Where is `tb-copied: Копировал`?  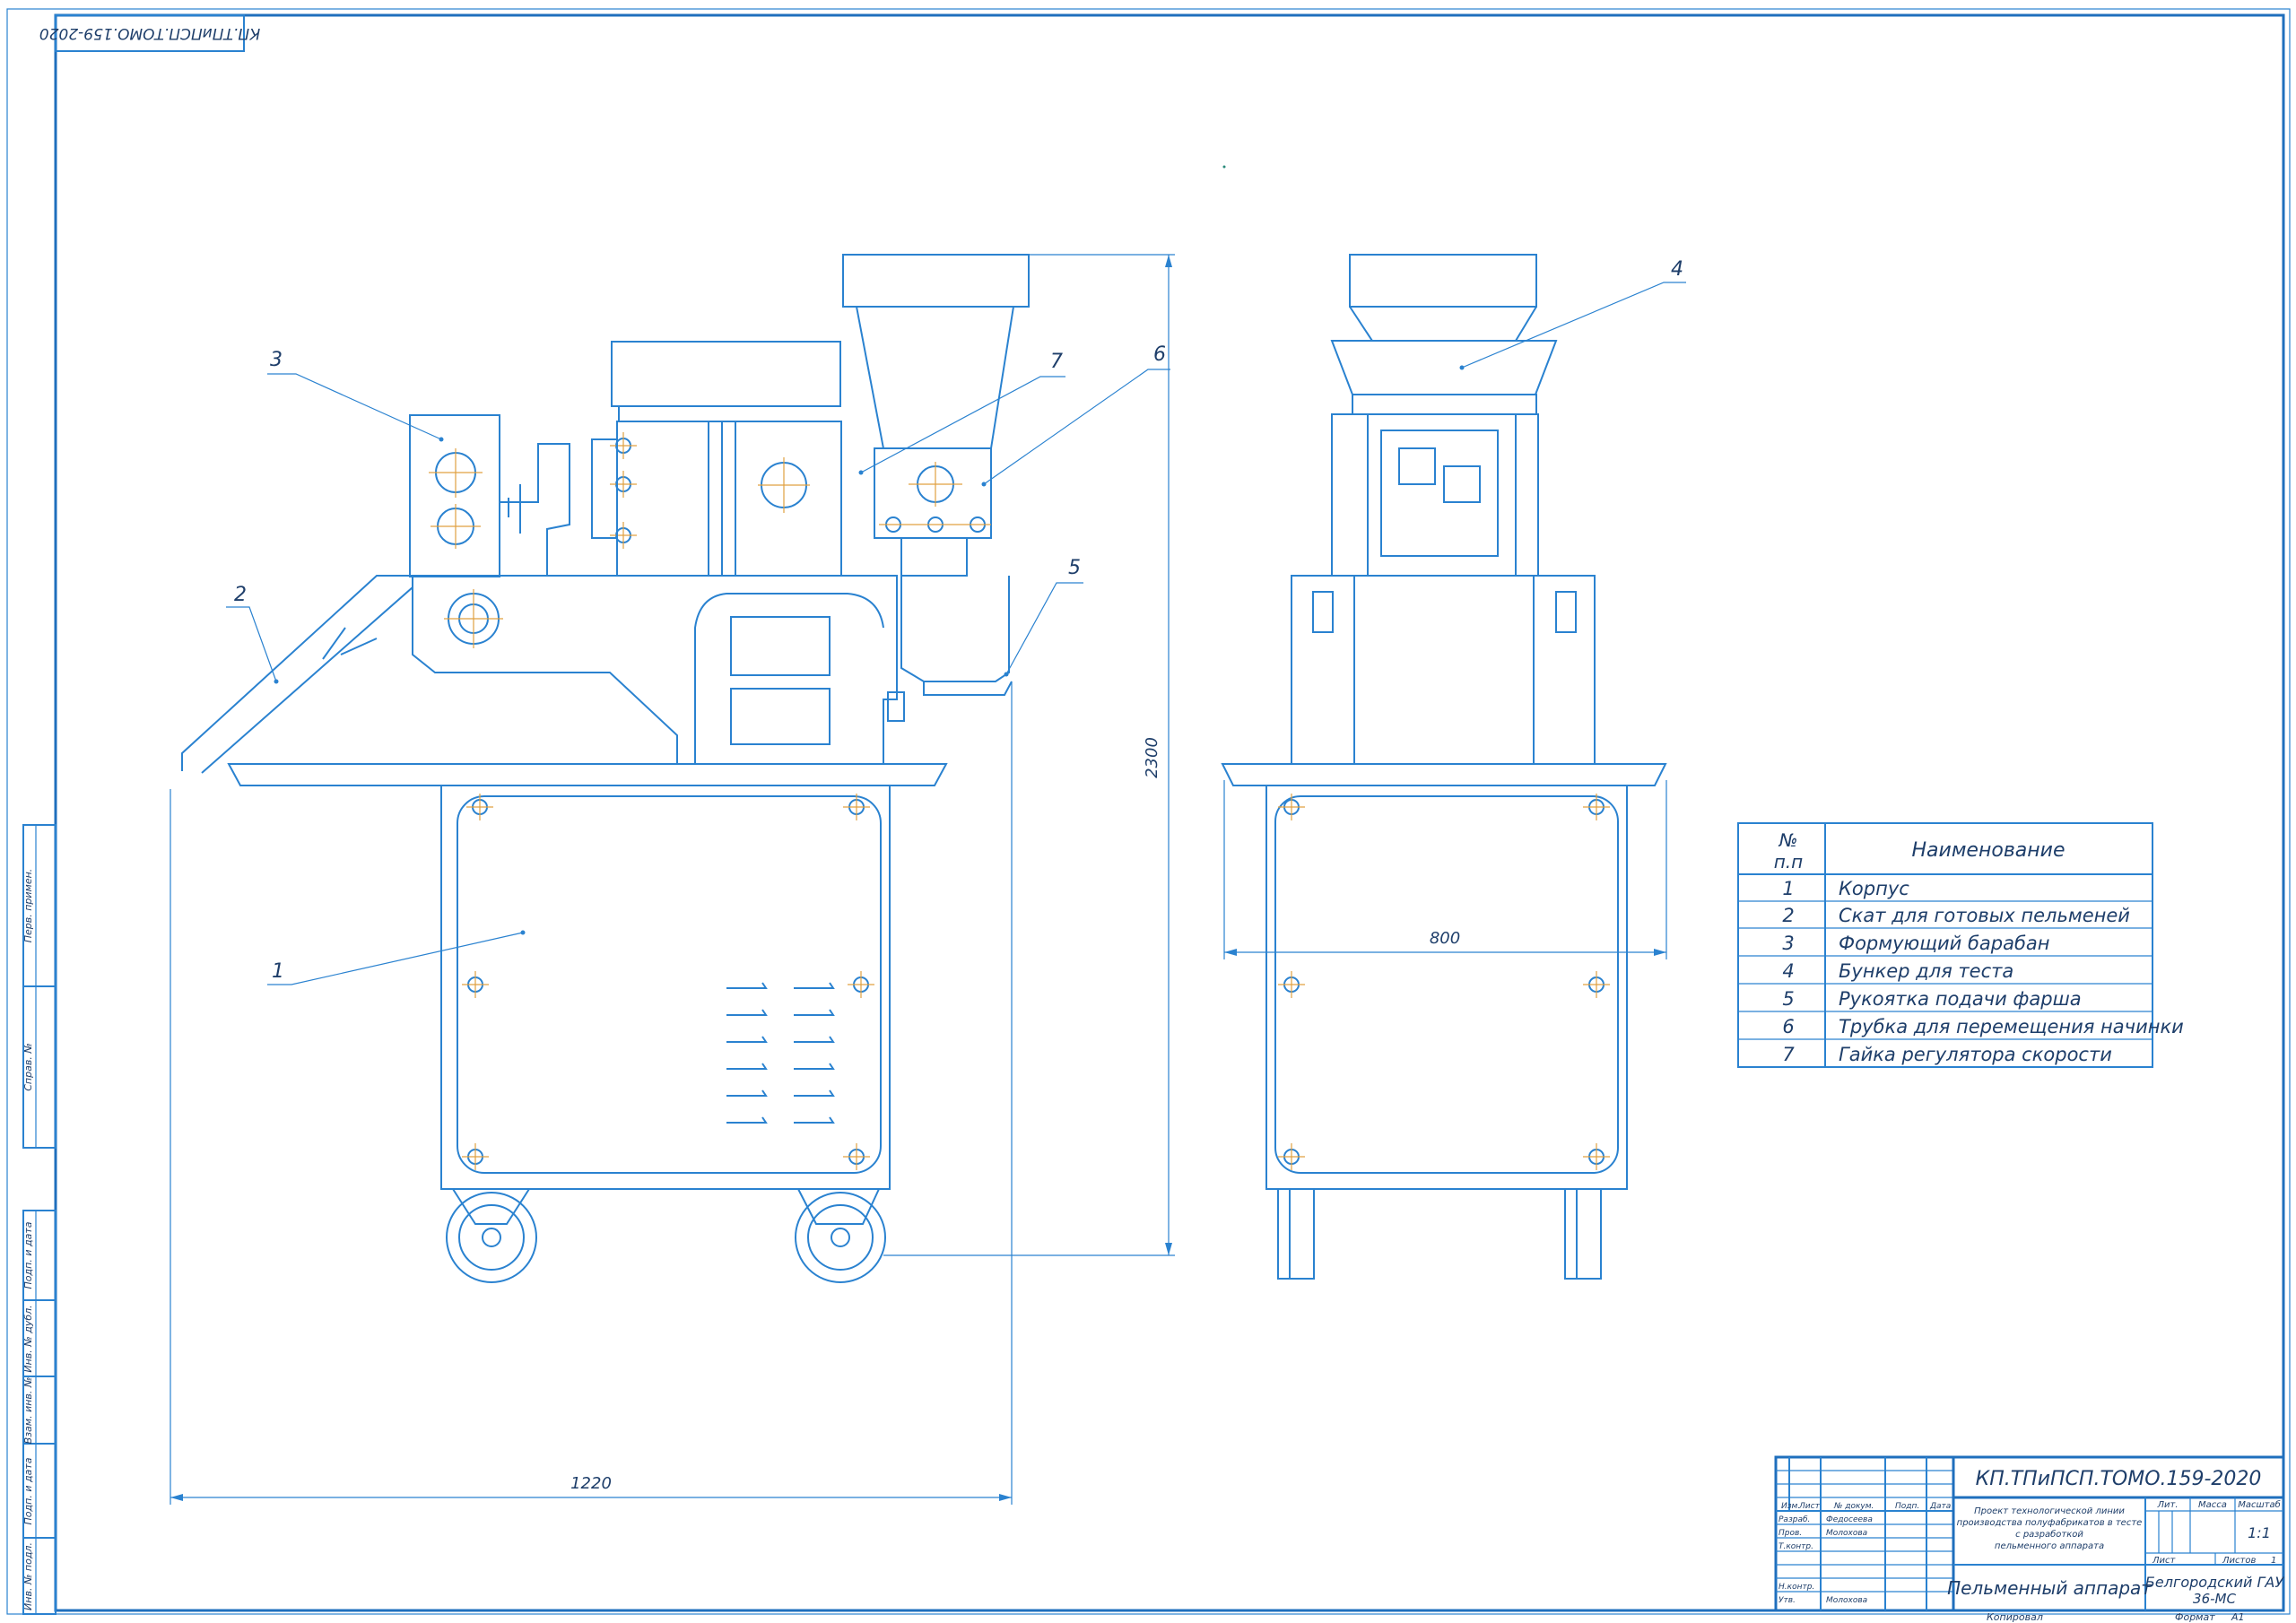
tb-copied: Копировал is located at coordinates (2015, 1617).